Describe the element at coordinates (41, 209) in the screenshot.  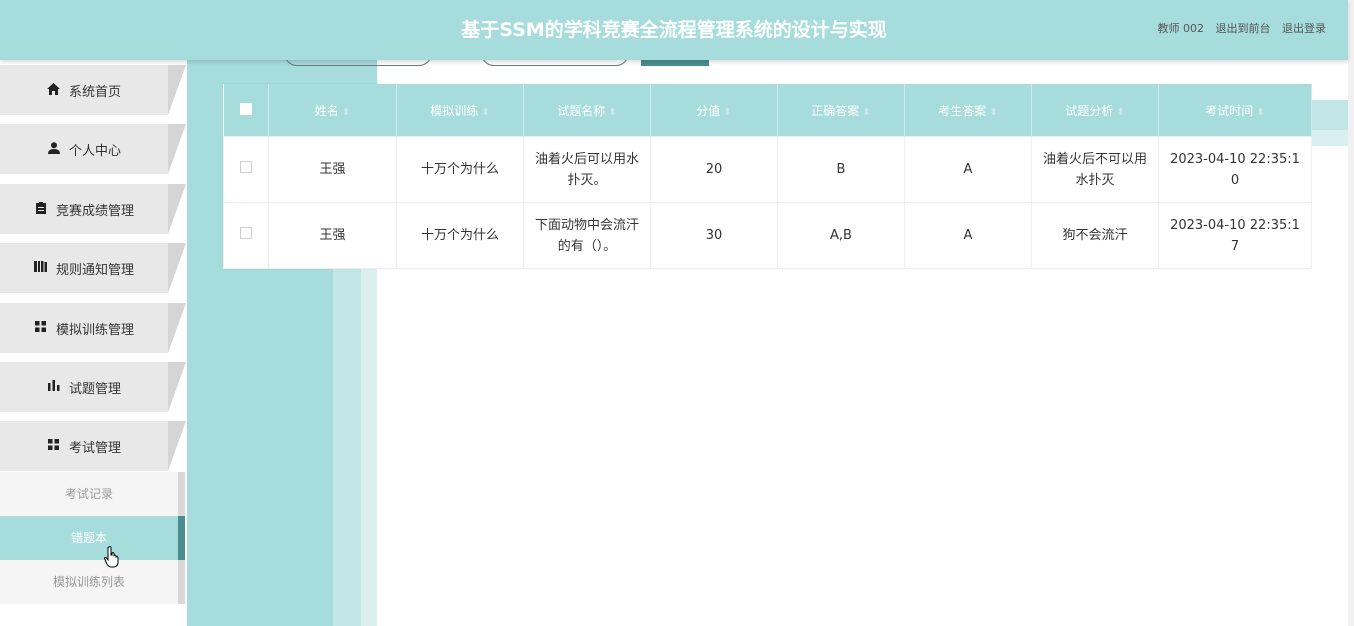
I see `clipboard-icon` at that location.